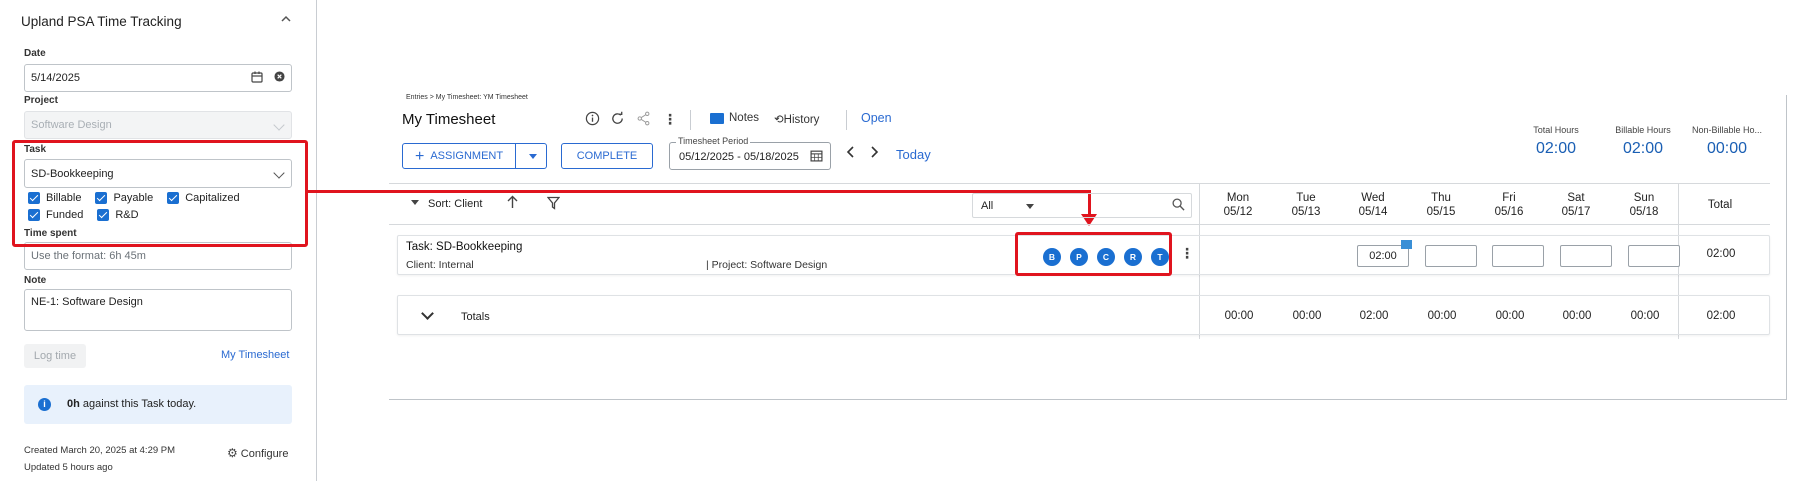 Image resolution: width=1797 pixels, height=481 pixels. What do you see at coordinates (73, 404) in the screenshot?
I see `info-hours: 0h` at bounding box center [73, 404].